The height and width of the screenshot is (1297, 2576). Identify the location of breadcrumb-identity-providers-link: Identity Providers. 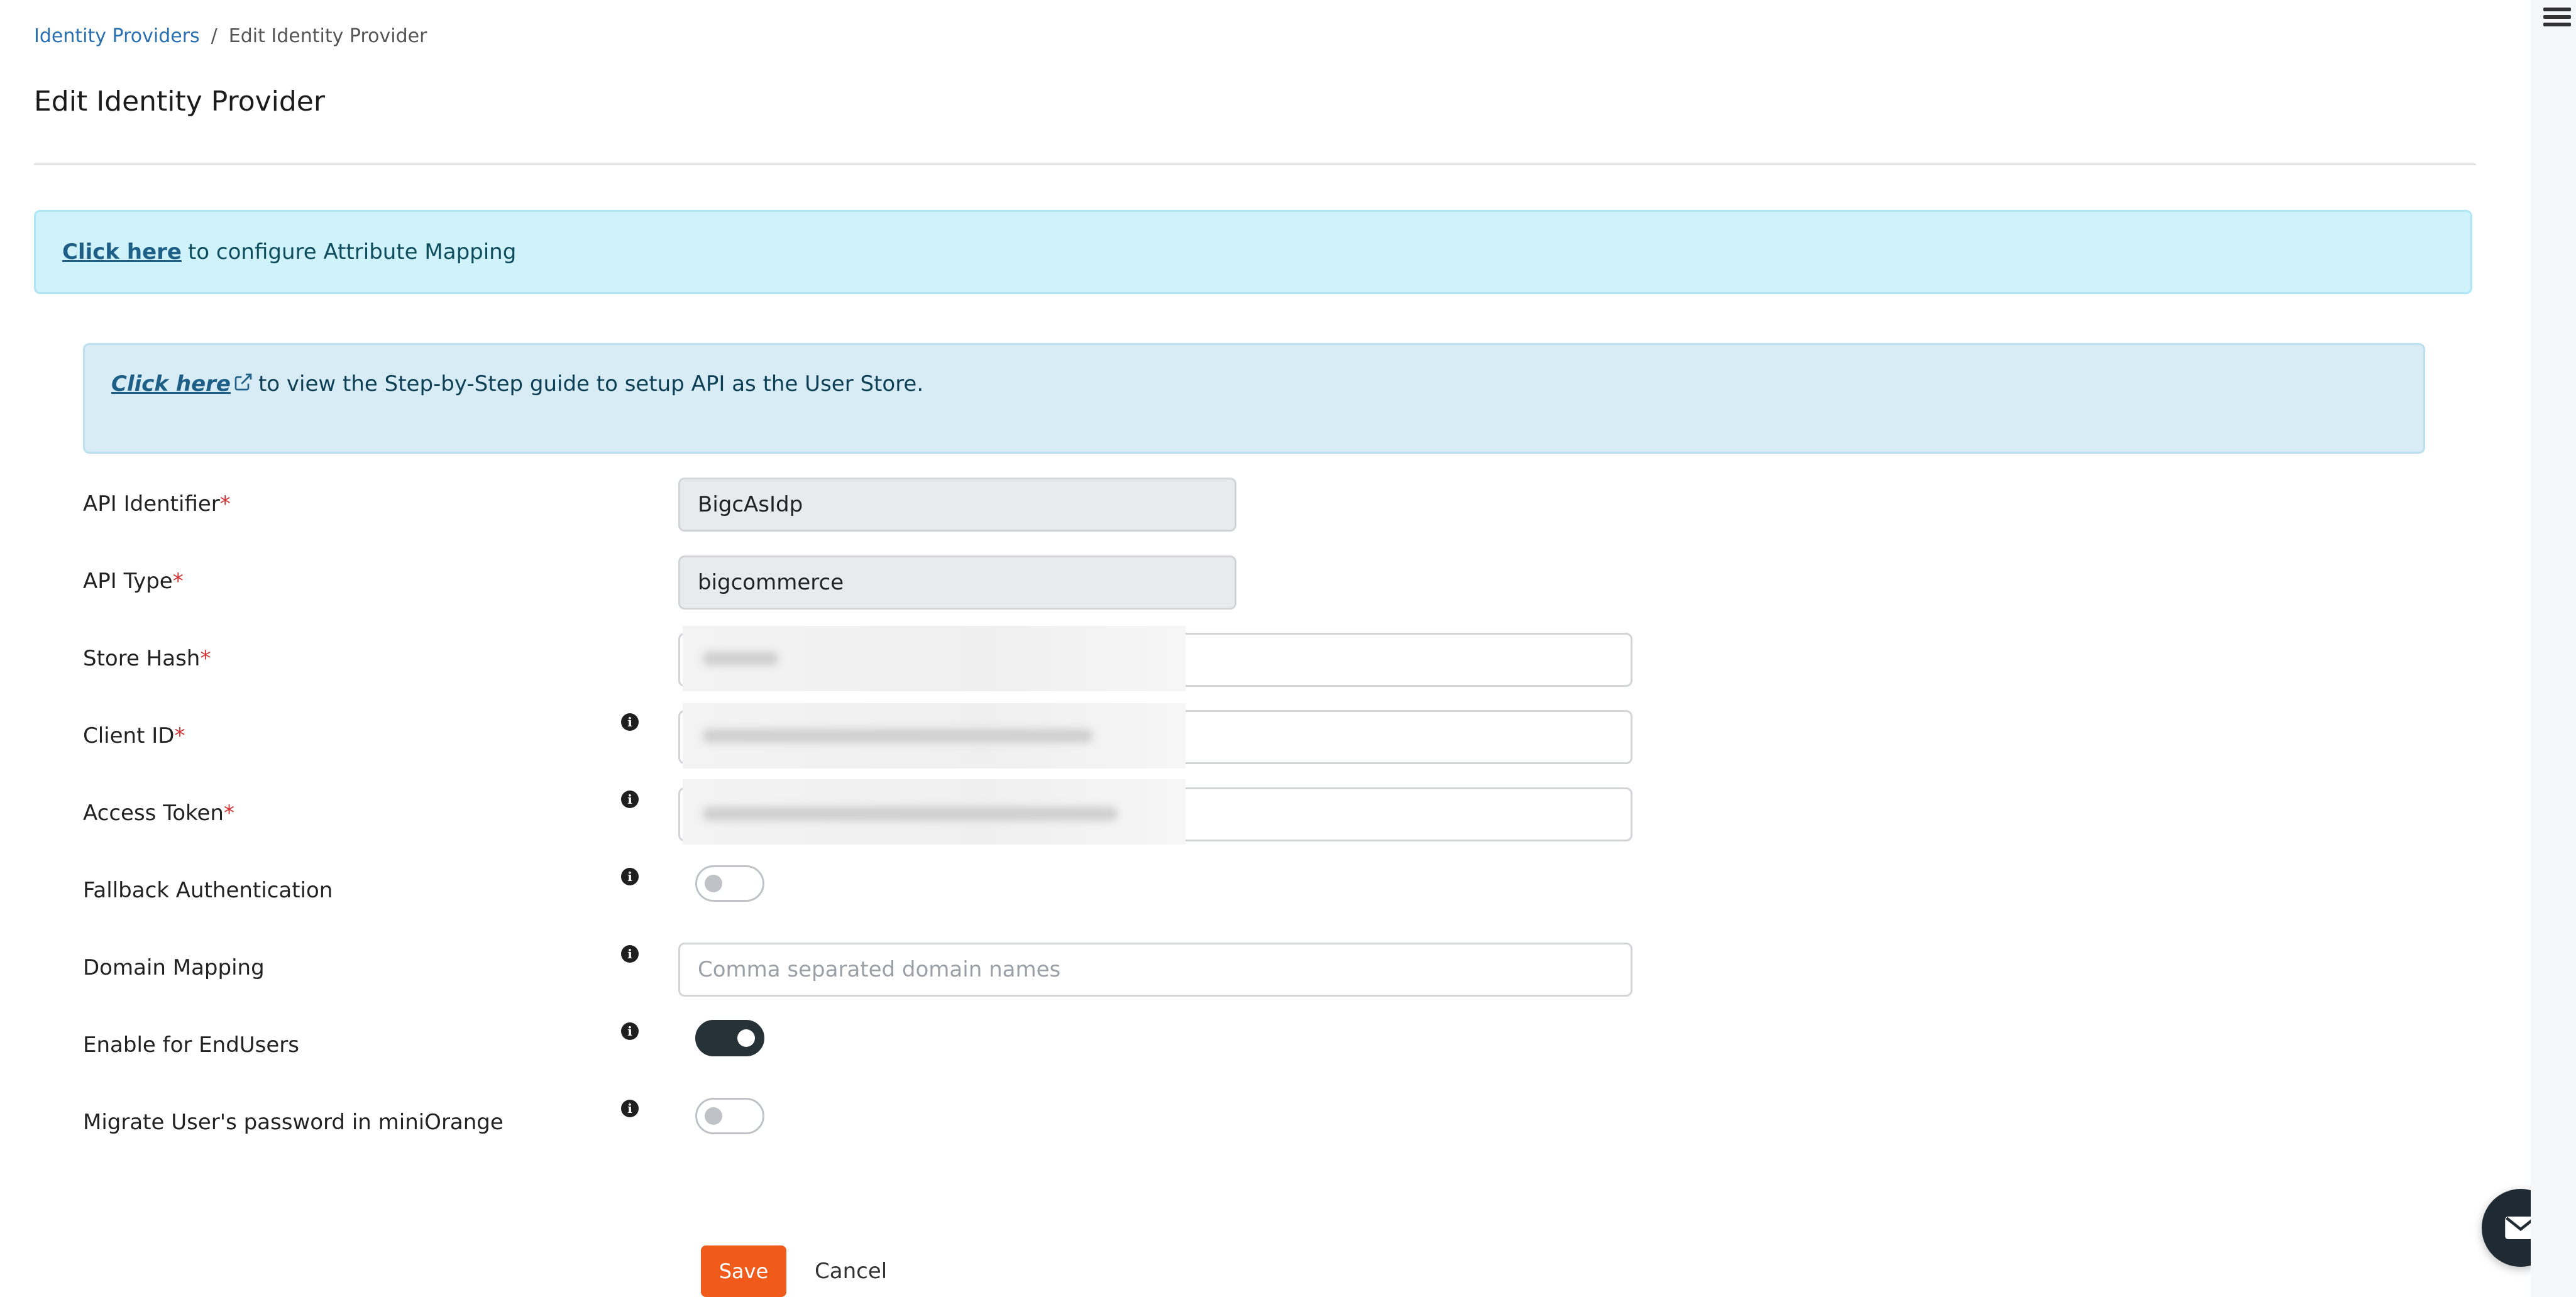
(117, 36).